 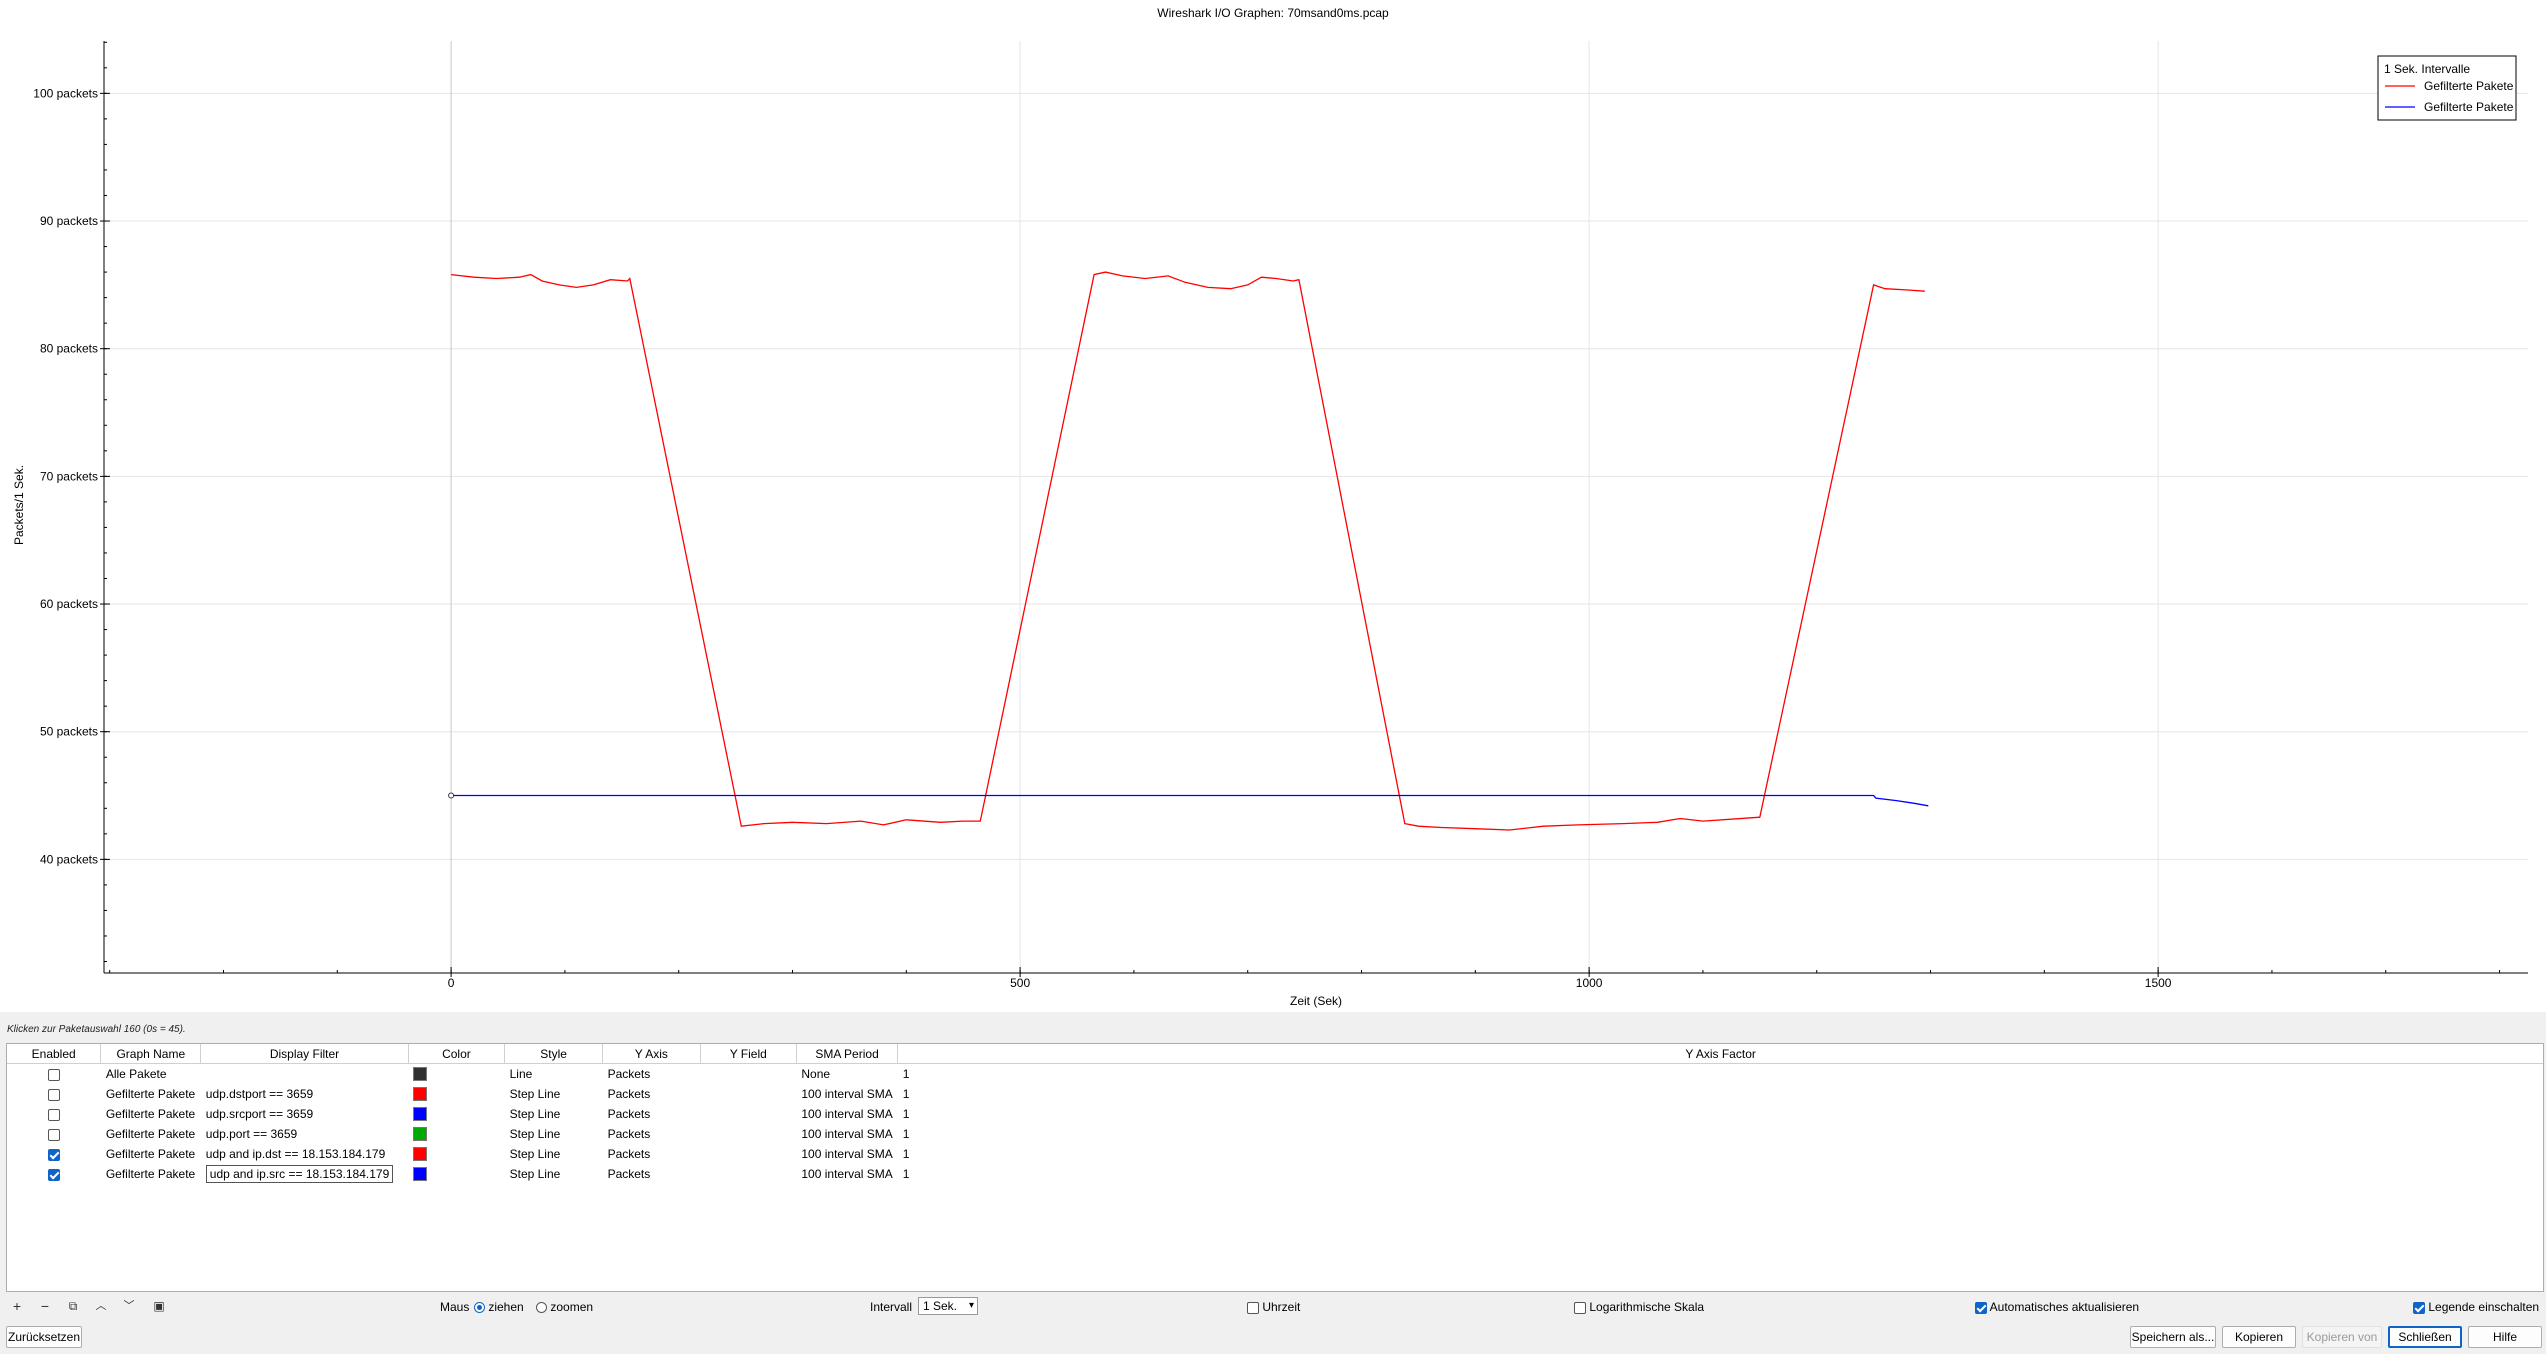 What do you see at coordinates (457, 1054) in the screenshot?
I see `col-header-color: Color` at bounding box center [457, 1054].